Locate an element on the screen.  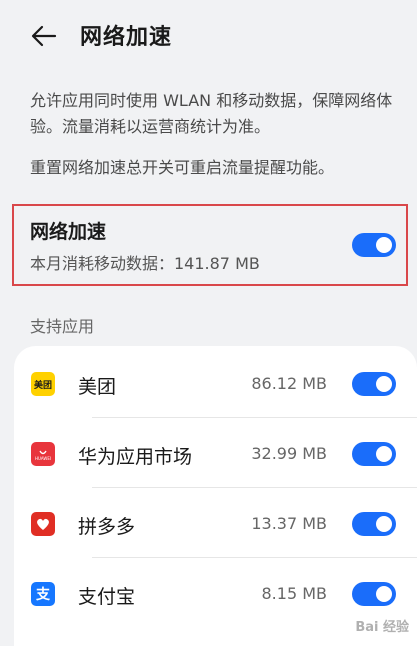
meituan-icon: 美团 is located at coordinates (43, 384).